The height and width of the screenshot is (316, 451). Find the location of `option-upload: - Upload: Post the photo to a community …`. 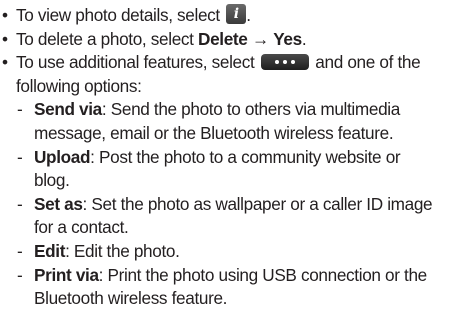

option-upload: - Upload: Post the photo to a community … is located at coordinates (225, 158).